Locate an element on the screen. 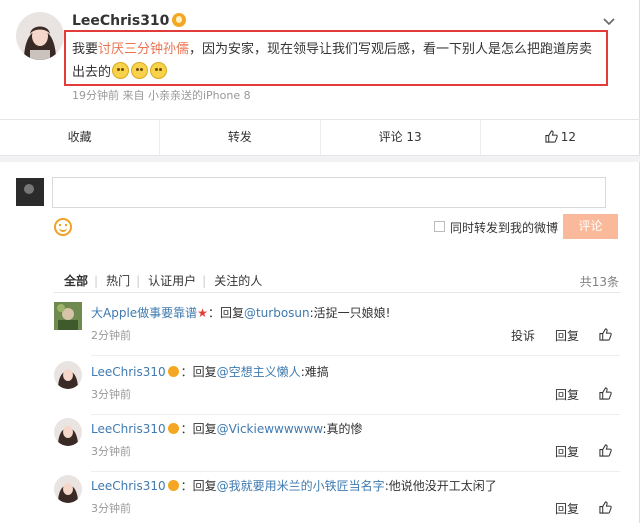 The image size is (640, 523). repost-checkbox-label: 同时转发到我的微博 is located at coordinates (504, 227).